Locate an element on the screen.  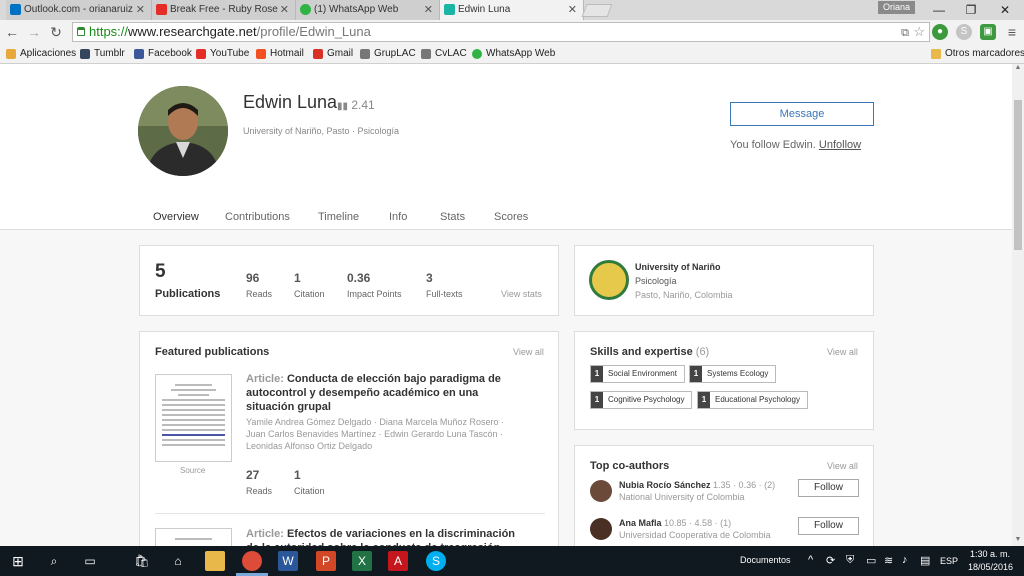
avatar is located at coordinates (183, 131).